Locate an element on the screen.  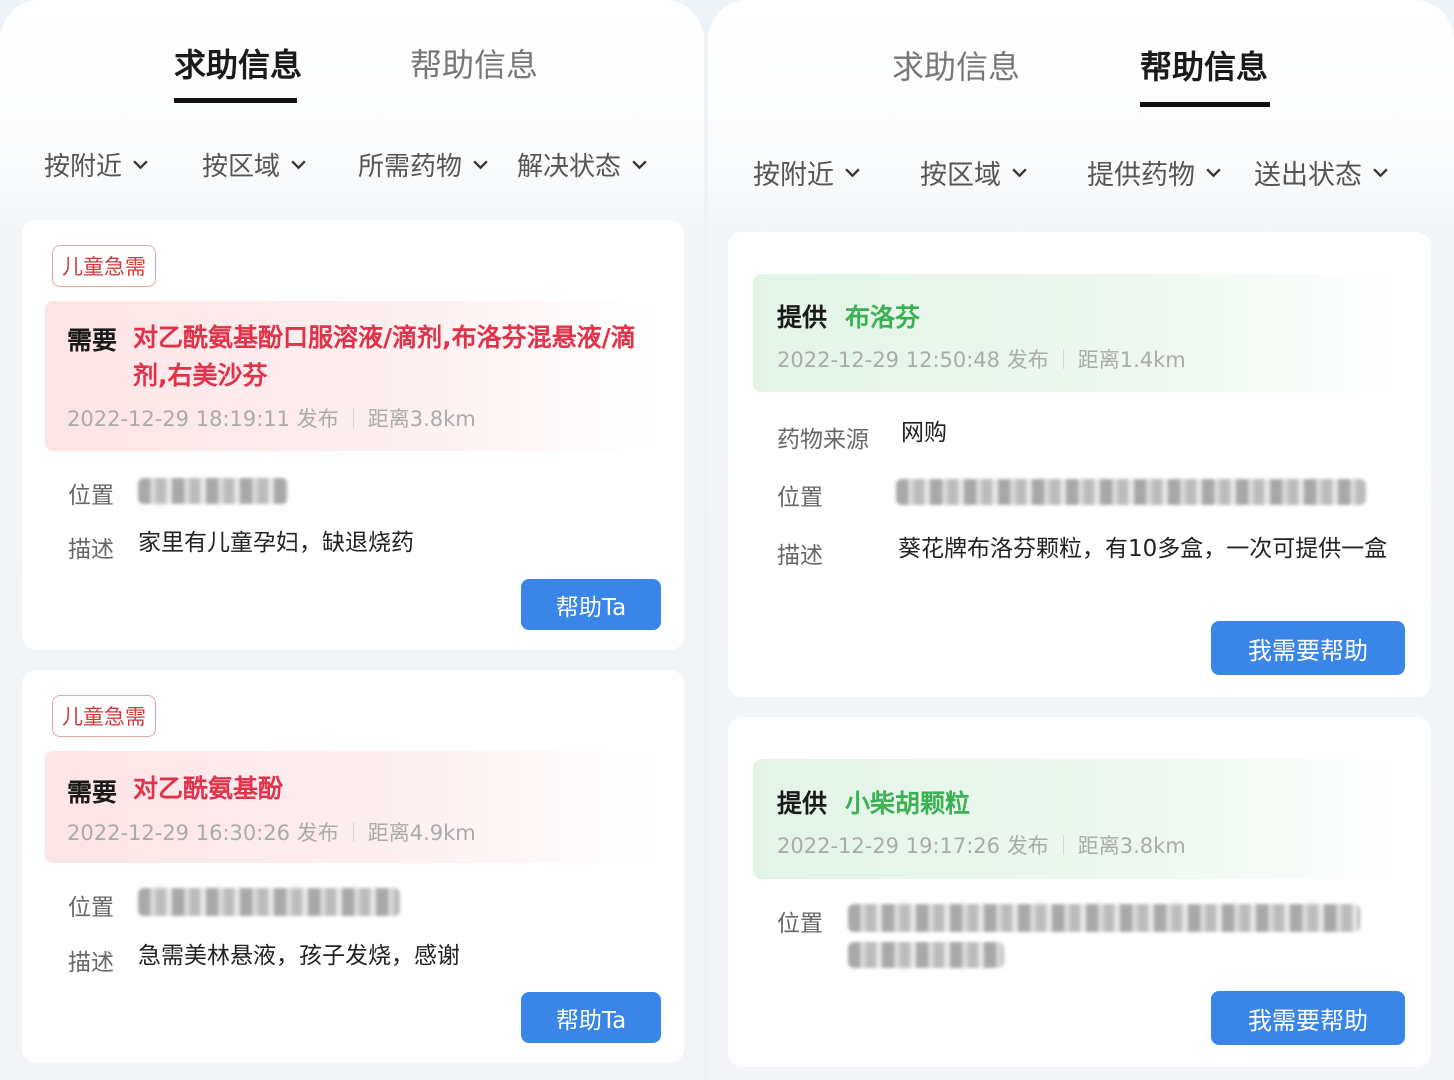
filter-offered-drug: 提供药物 is located at coordinates (1154, 172).